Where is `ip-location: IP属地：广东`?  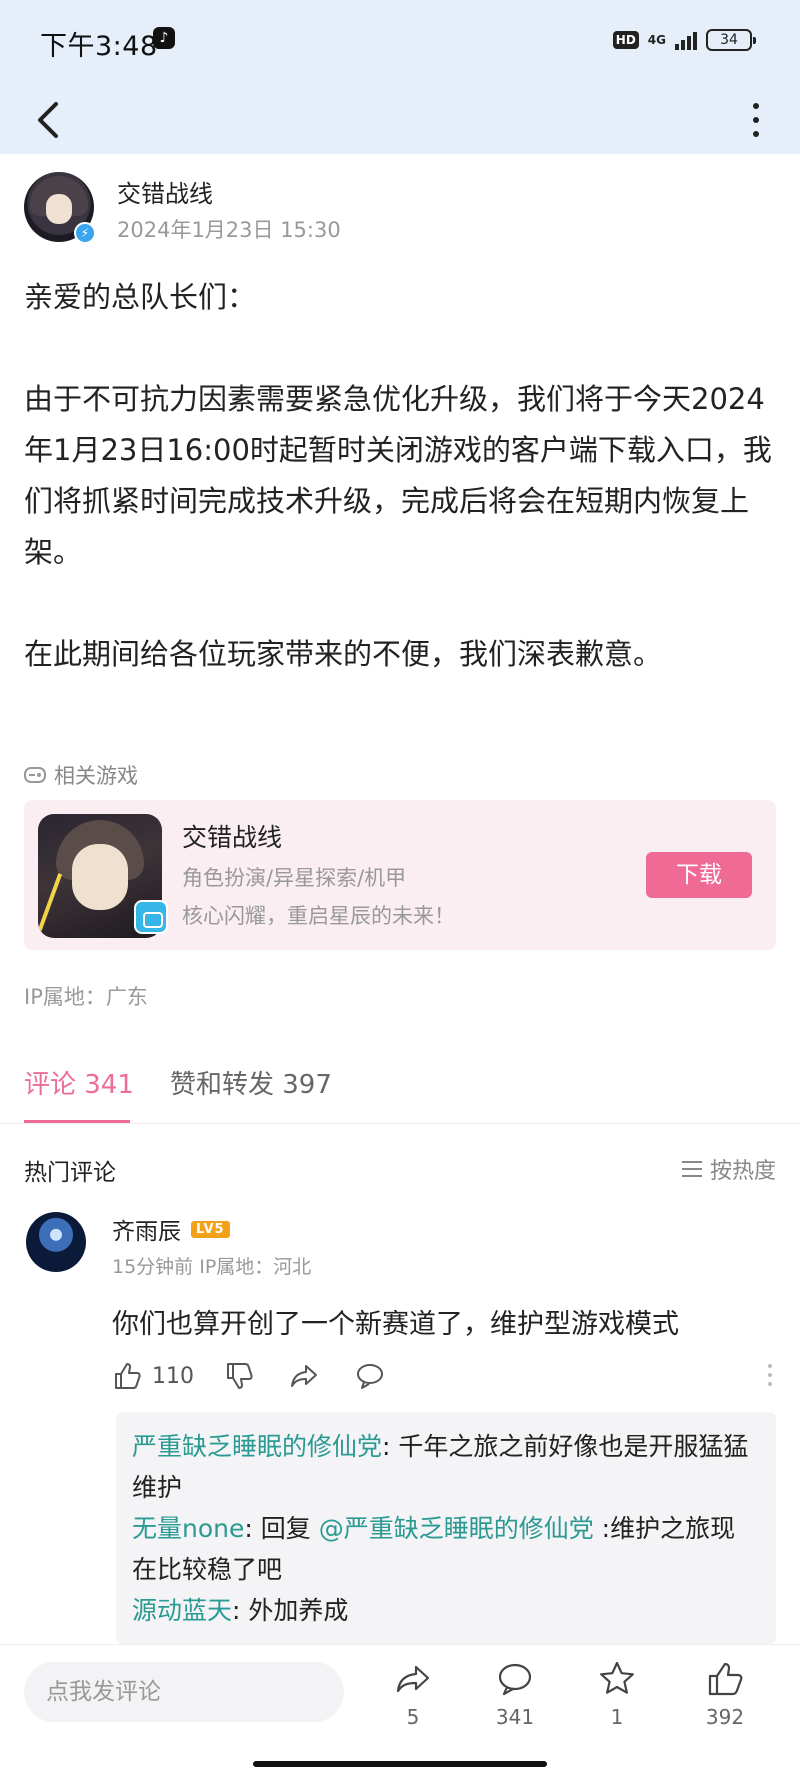 ip-location: IP属地：广东 is located at coordinates (86, 997).